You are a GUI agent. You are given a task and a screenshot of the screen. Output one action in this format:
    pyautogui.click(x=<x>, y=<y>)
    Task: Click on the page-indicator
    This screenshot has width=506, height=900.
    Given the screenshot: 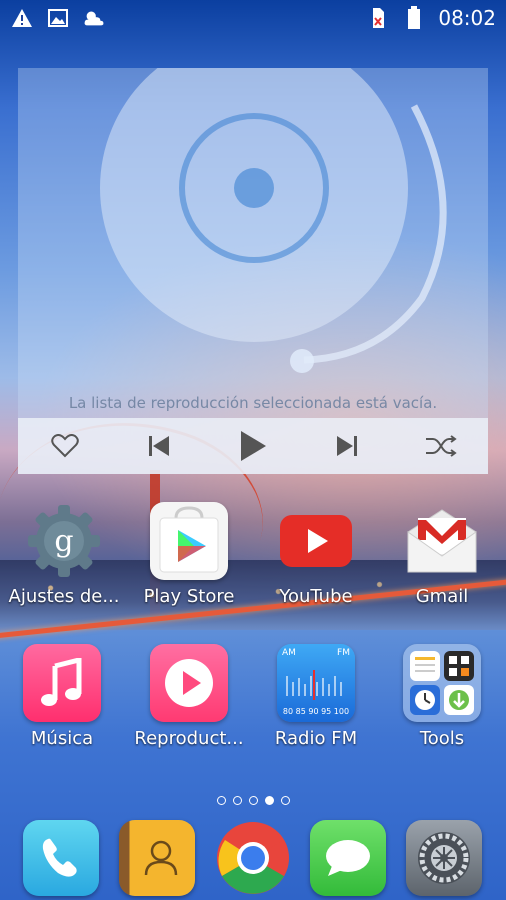 What is the action you would take?
    pyautogui.click(x=253, y=800)
    